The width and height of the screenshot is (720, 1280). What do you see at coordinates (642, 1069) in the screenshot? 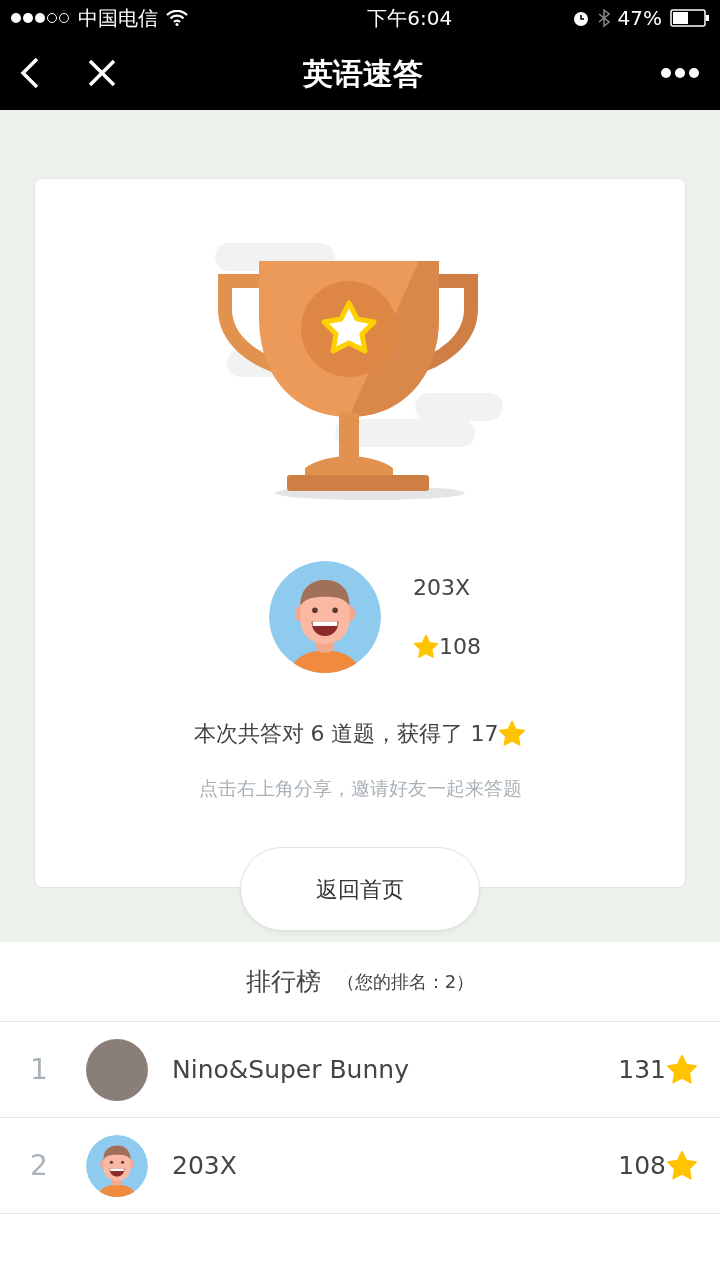
I see `star-count: 131` at bounding box center [642, 1069].